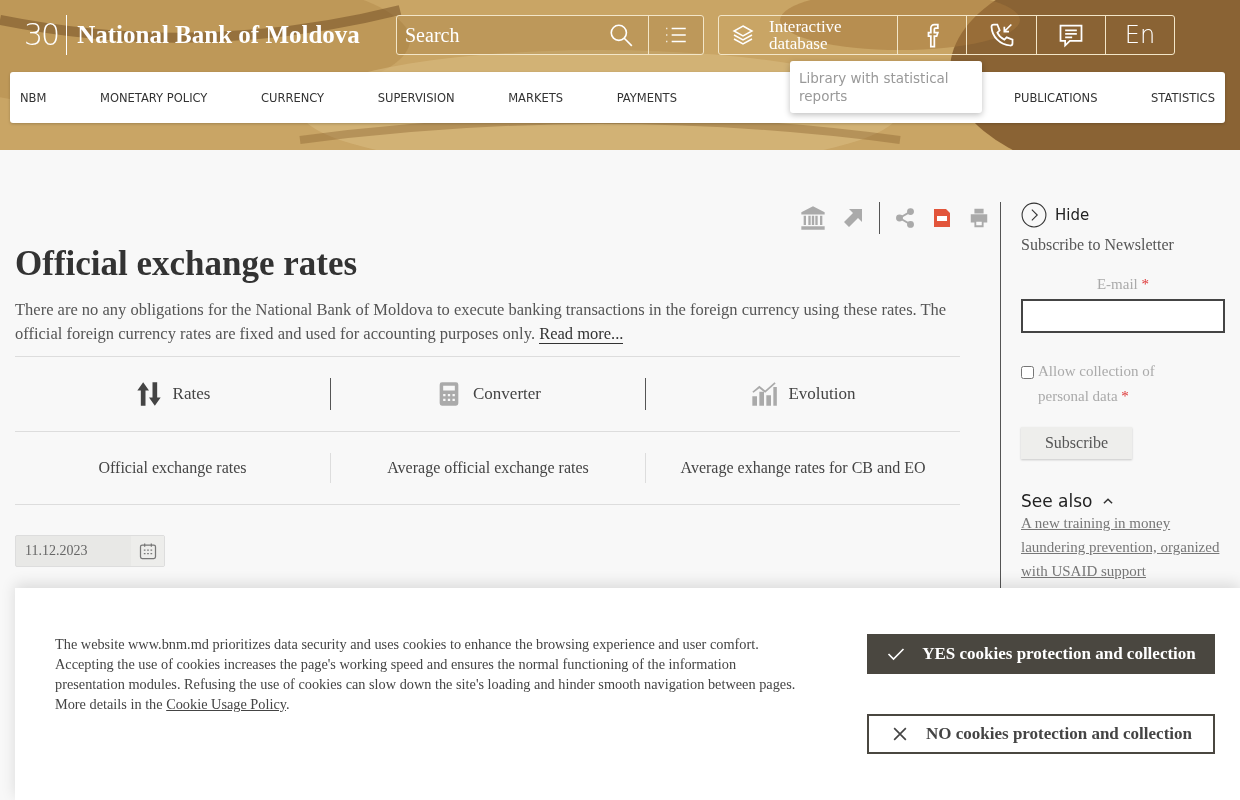  Describe the element at coordinates (154, 97) in the screenshot. I see `nav-item: MONETARY POLICY` at that location.